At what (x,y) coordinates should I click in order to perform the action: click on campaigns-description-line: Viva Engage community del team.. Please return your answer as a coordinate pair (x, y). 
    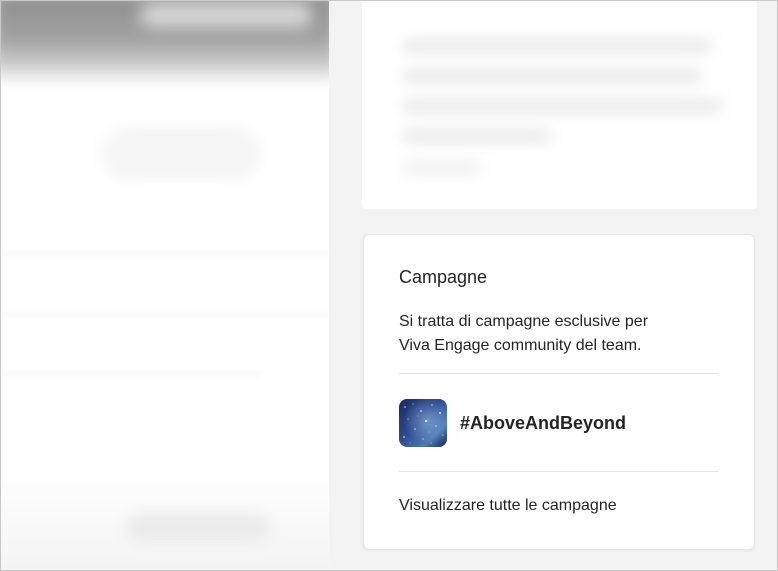
    Looking at the image, I should click on (520, 345).